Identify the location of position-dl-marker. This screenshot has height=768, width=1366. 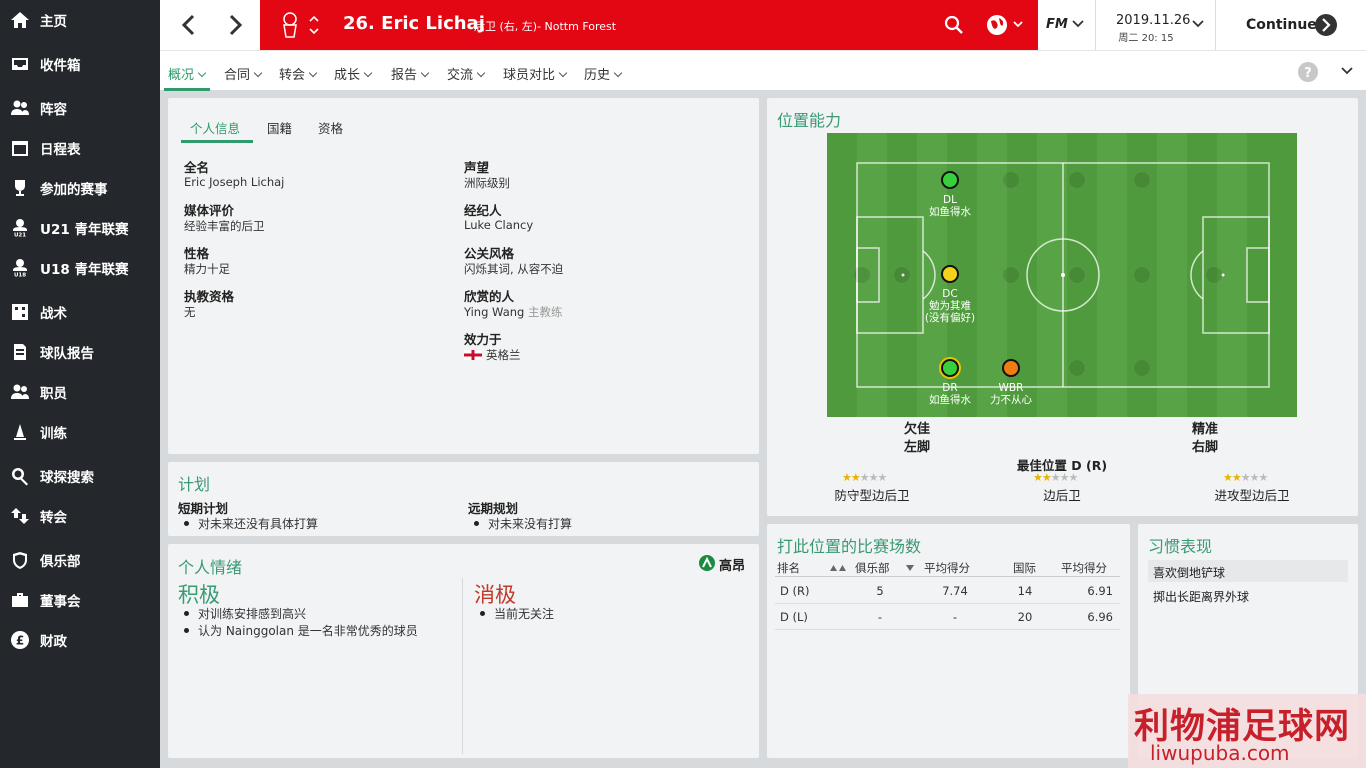
(950, 180).